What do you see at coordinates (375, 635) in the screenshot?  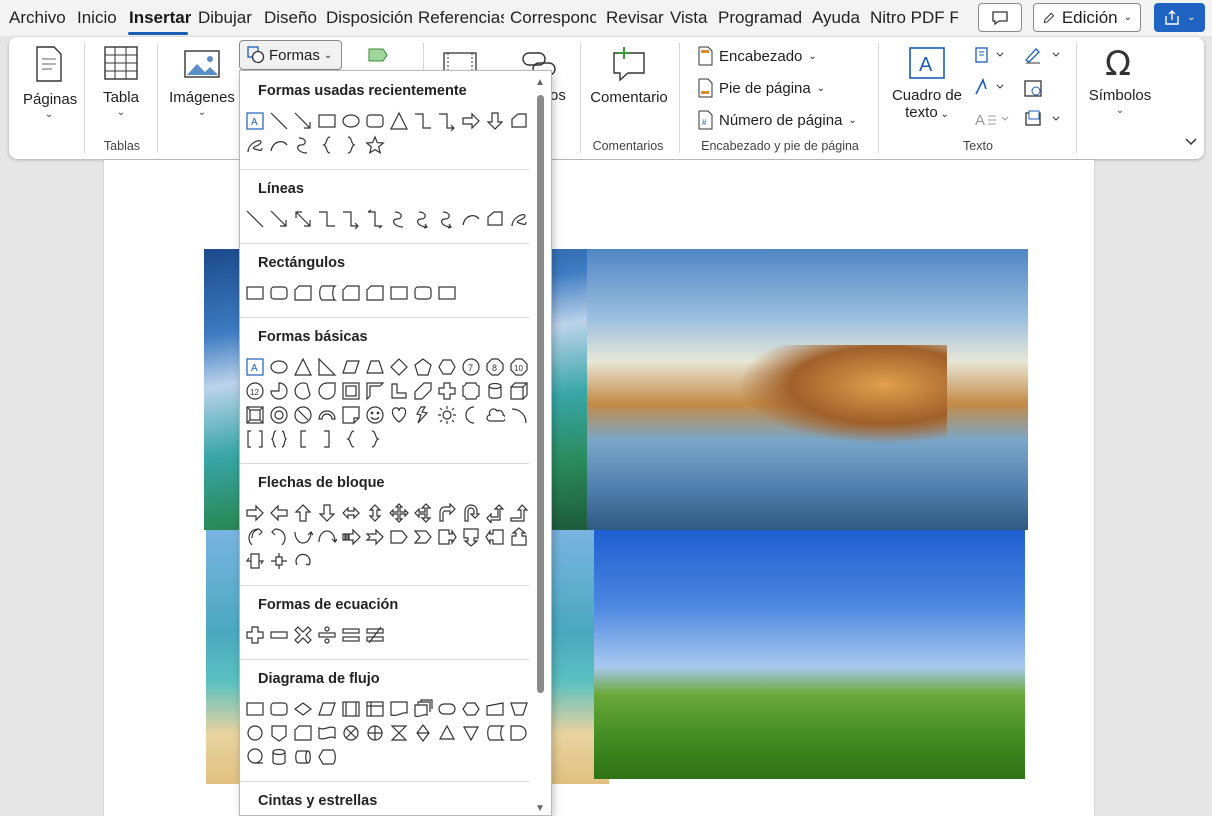 I see `shape-noteq-icon` at bounding box center [375, 635].